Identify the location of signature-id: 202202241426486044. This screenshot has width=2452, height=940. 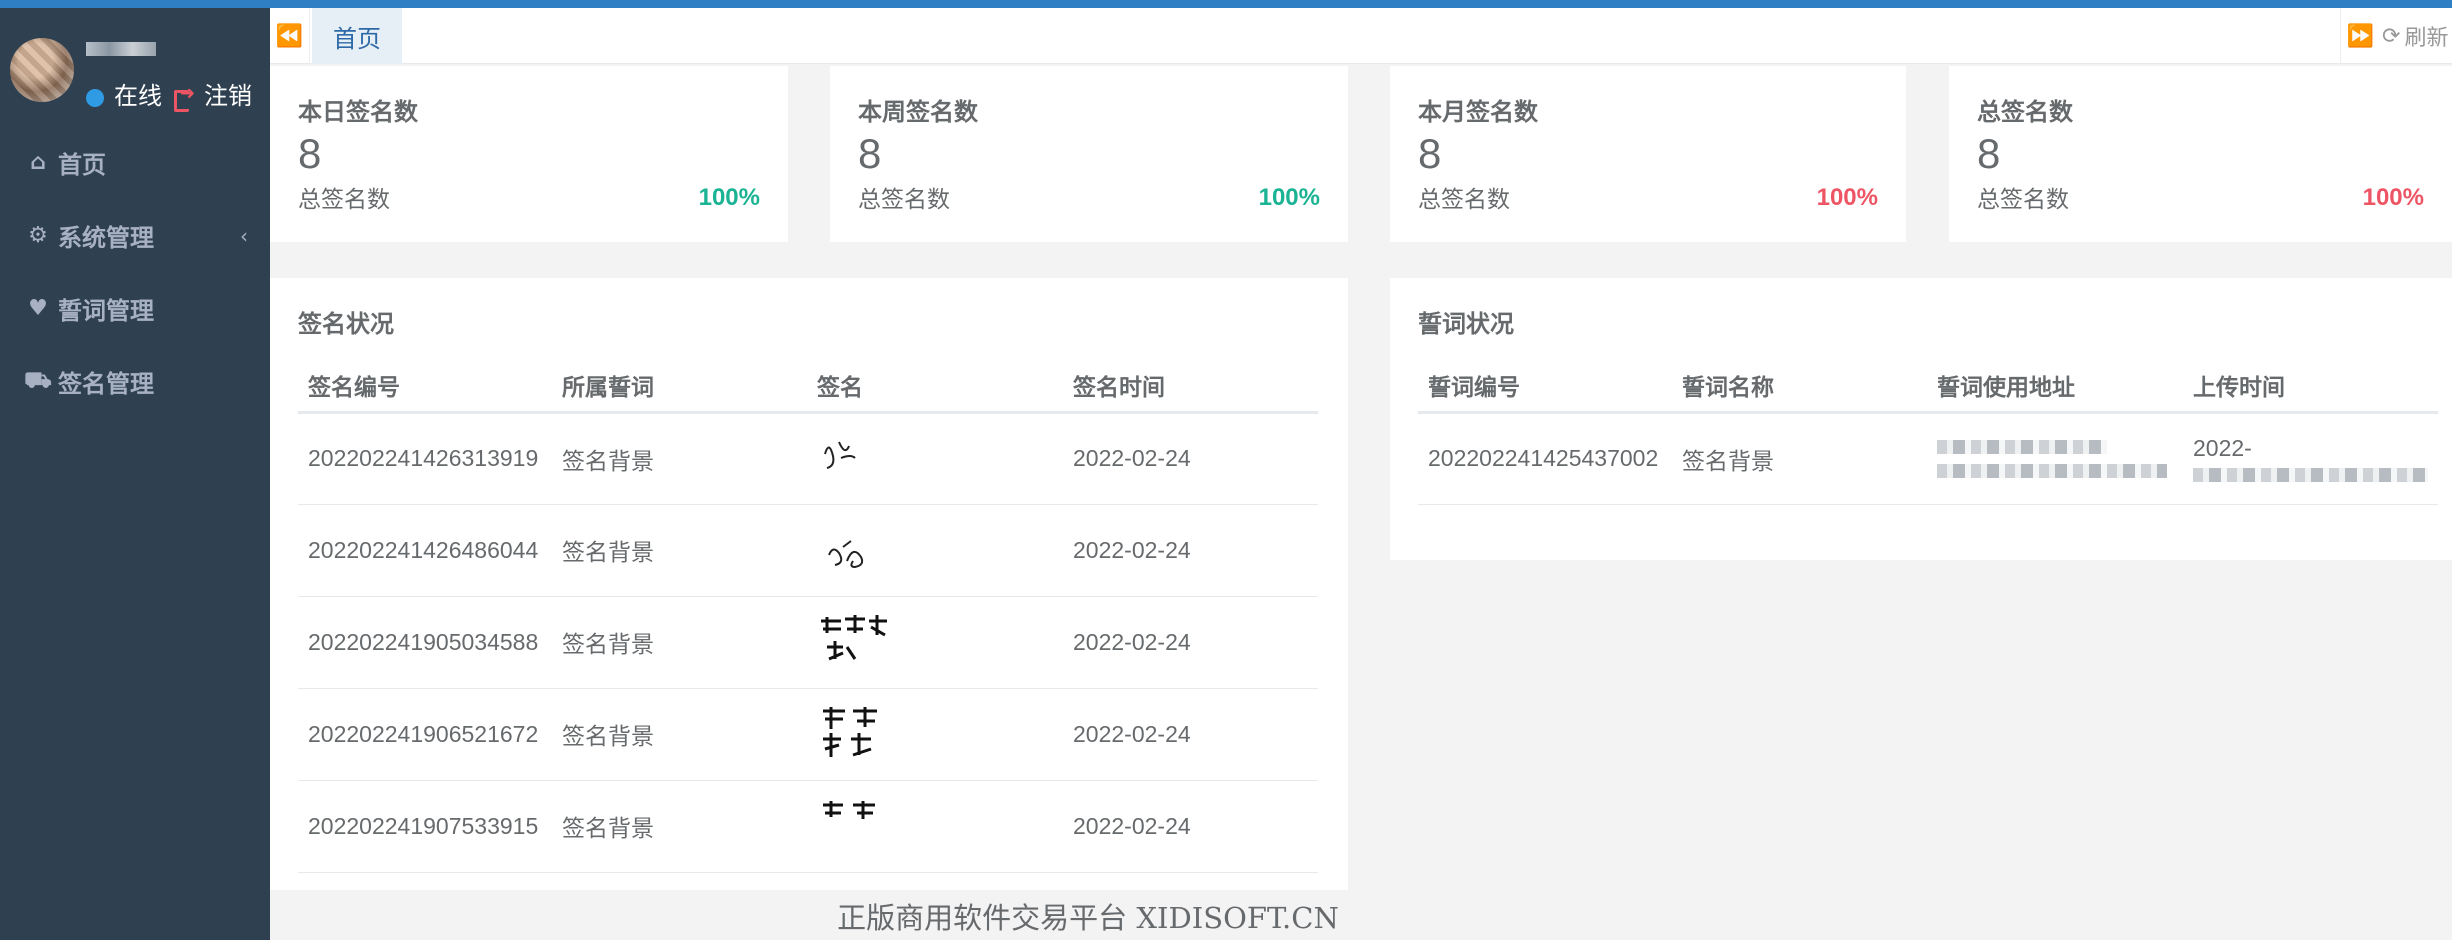
(425, 550).